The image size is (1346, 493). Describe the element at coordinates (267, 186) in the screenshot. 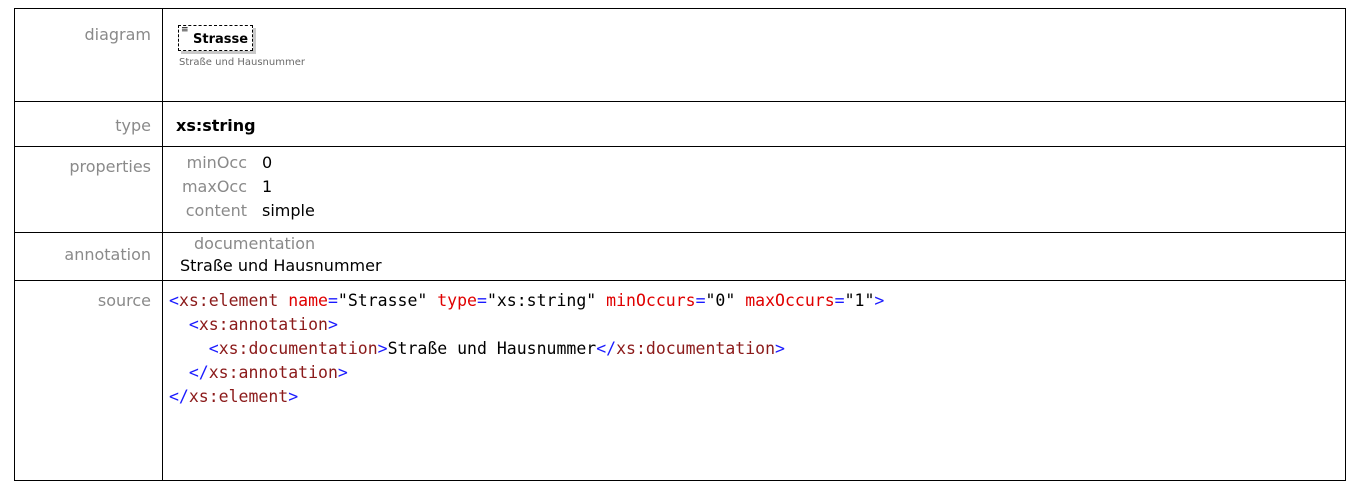

I see `property-value: 1` at that location.